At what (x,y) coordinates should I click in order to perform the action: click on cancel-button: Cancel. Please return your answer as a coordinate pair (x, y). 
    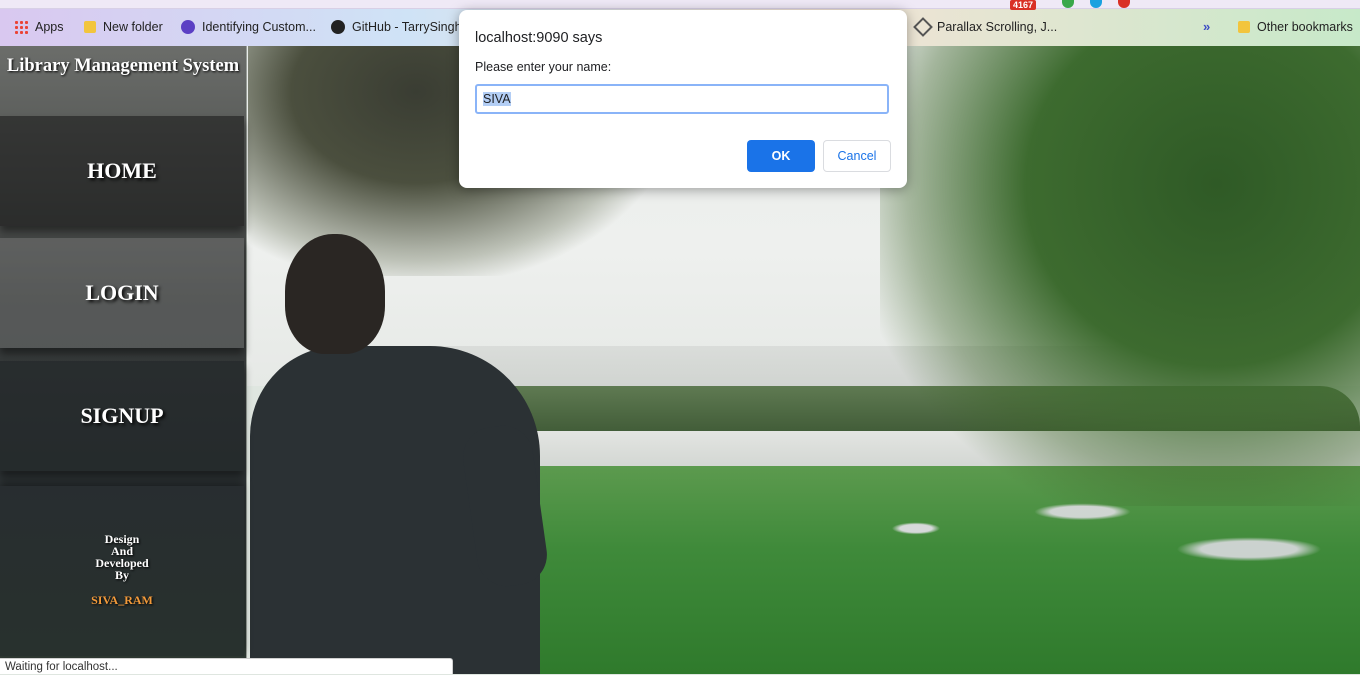
    Looking at the image, I should click on (857, 156).